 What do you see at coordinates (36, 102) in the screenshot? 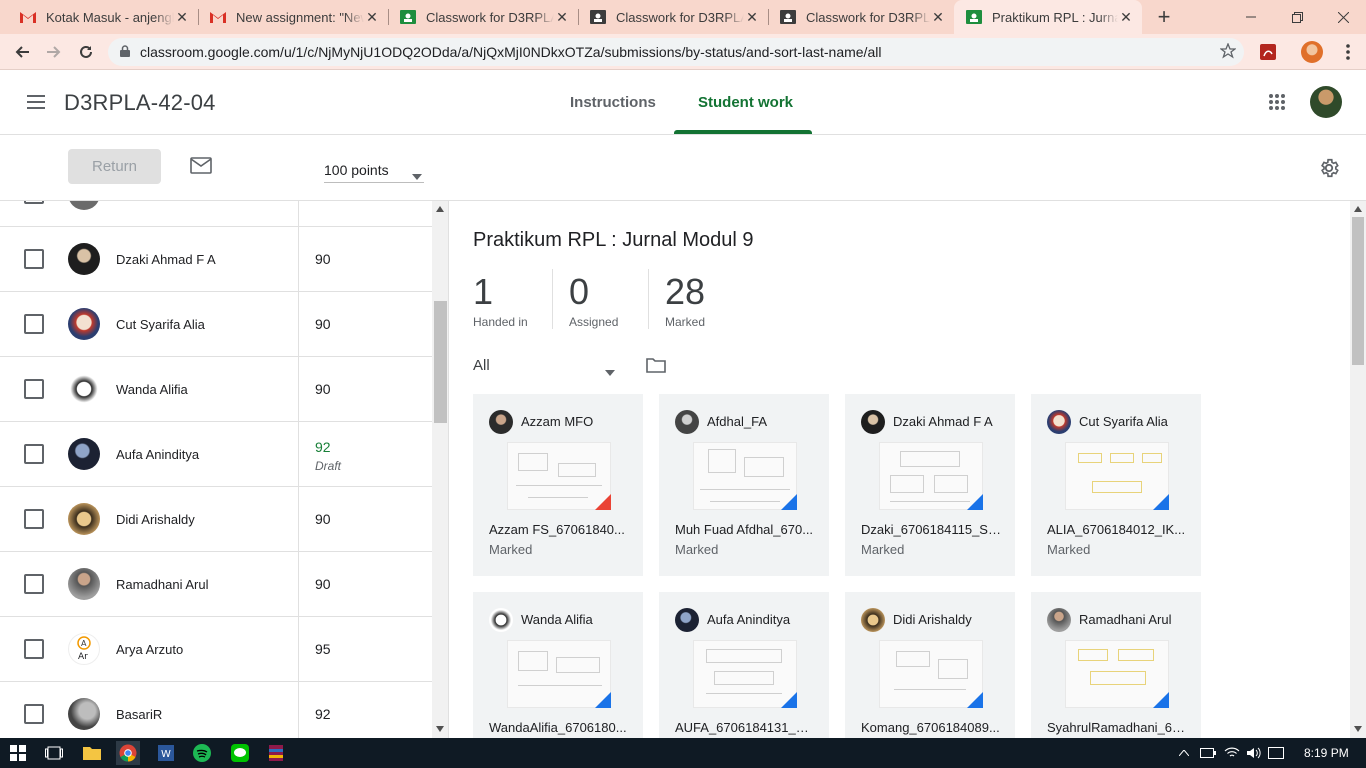
I see `hamburger-menu-icon` at bounding box center [36, 102].